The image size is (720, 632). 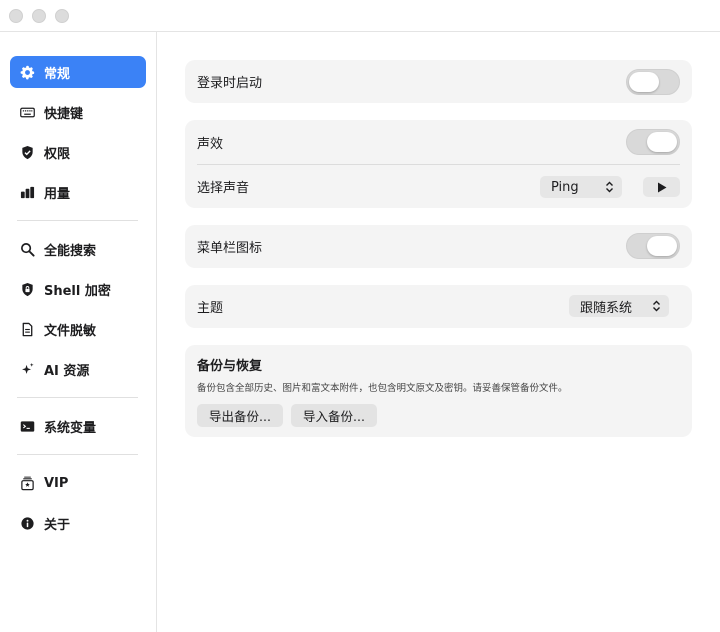 I want to click on gear-icon, so click(x=27, y=72).